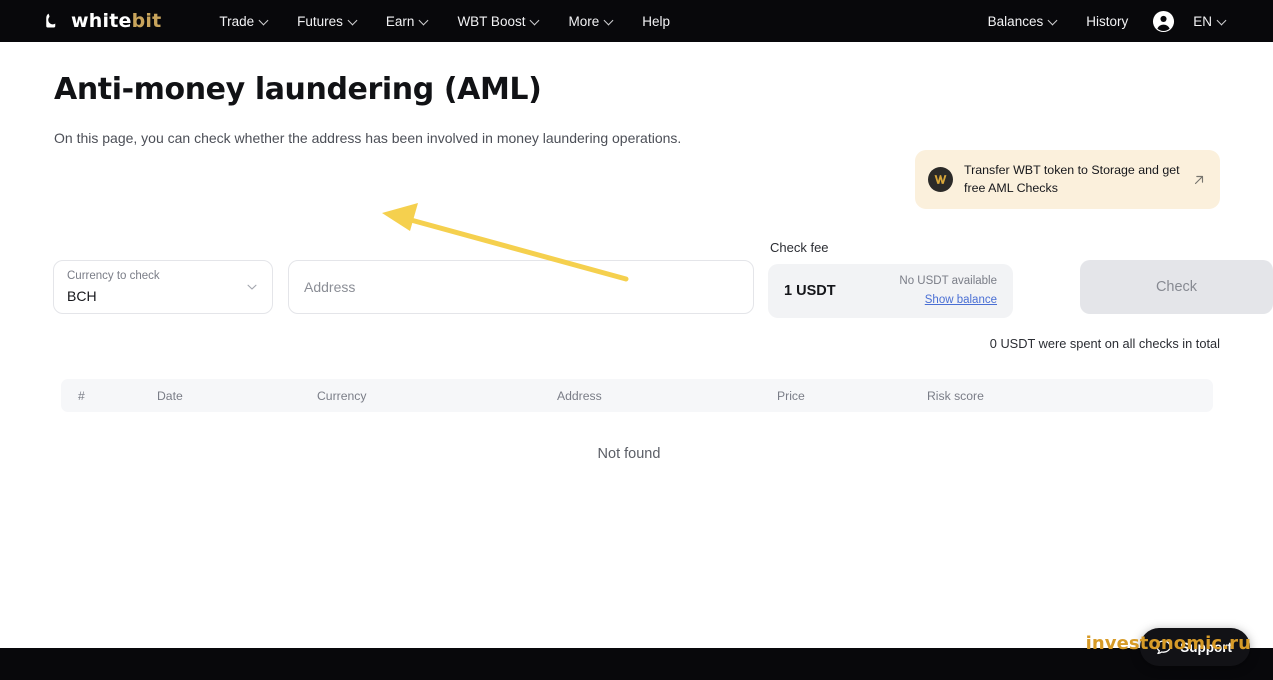  I want to click on watermark: investonomic.ru, so click(1168, 643).